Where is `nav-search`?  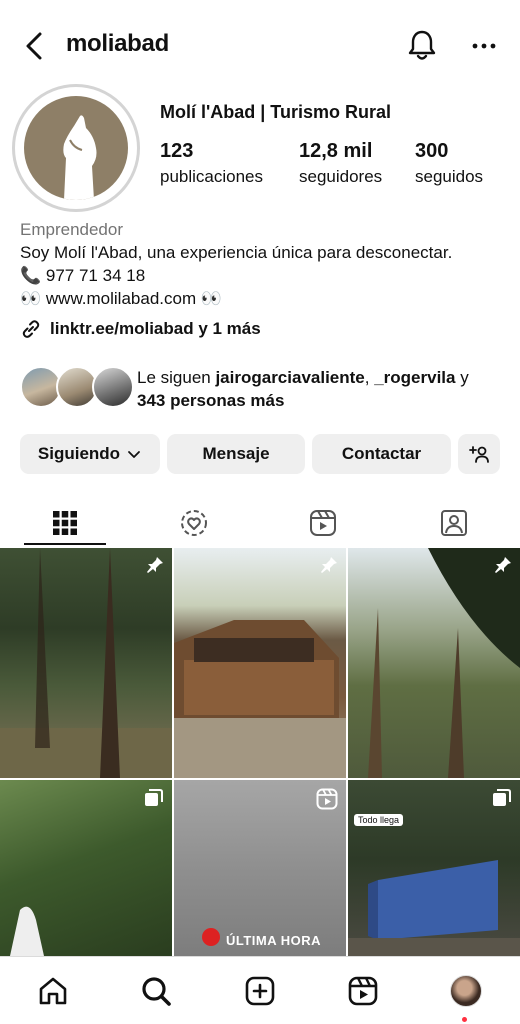 nav-search is located at coordinates (156, 991).